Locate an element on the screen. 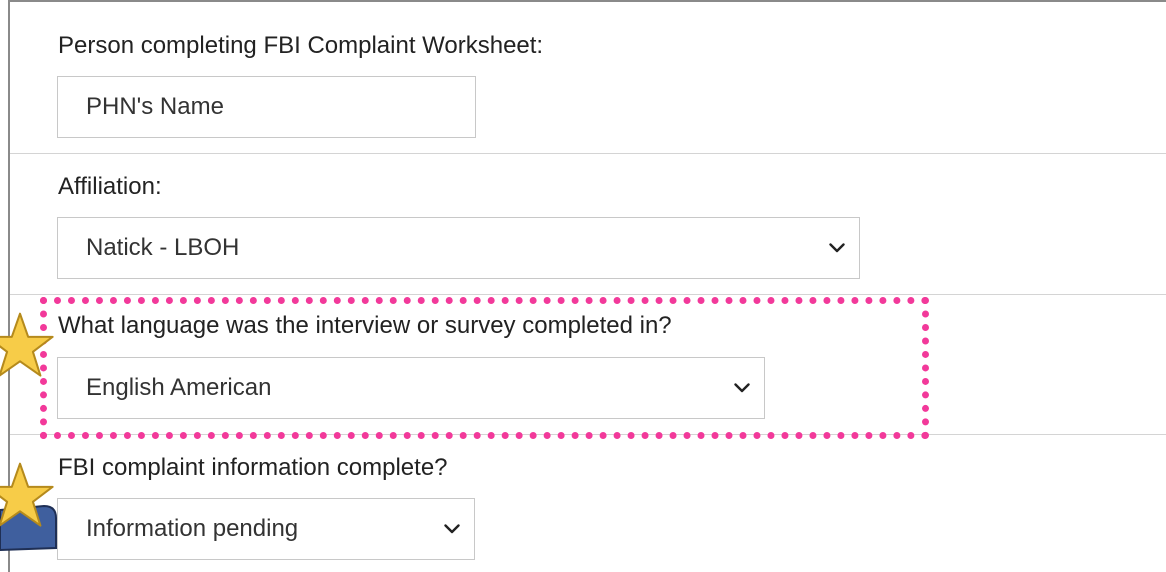 The height and width of the screenshot is (572, 1166). complete-select: Information pending is located at coordinates (266, 529).